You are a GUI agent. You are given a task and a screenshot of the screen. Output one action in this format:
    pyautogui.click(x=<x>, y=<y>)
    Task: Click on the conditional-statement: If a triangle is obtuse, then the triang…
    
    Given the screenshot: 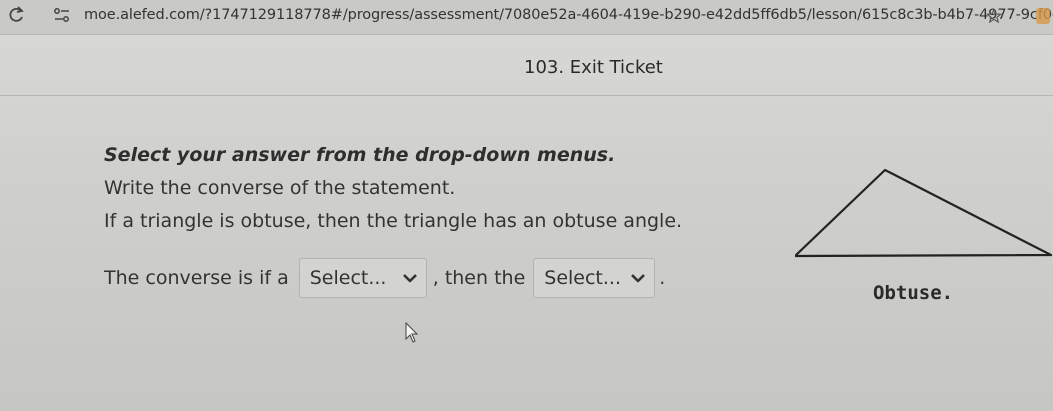 What is the action you would take?
    pyautogui.click(x=393, y=221)
    